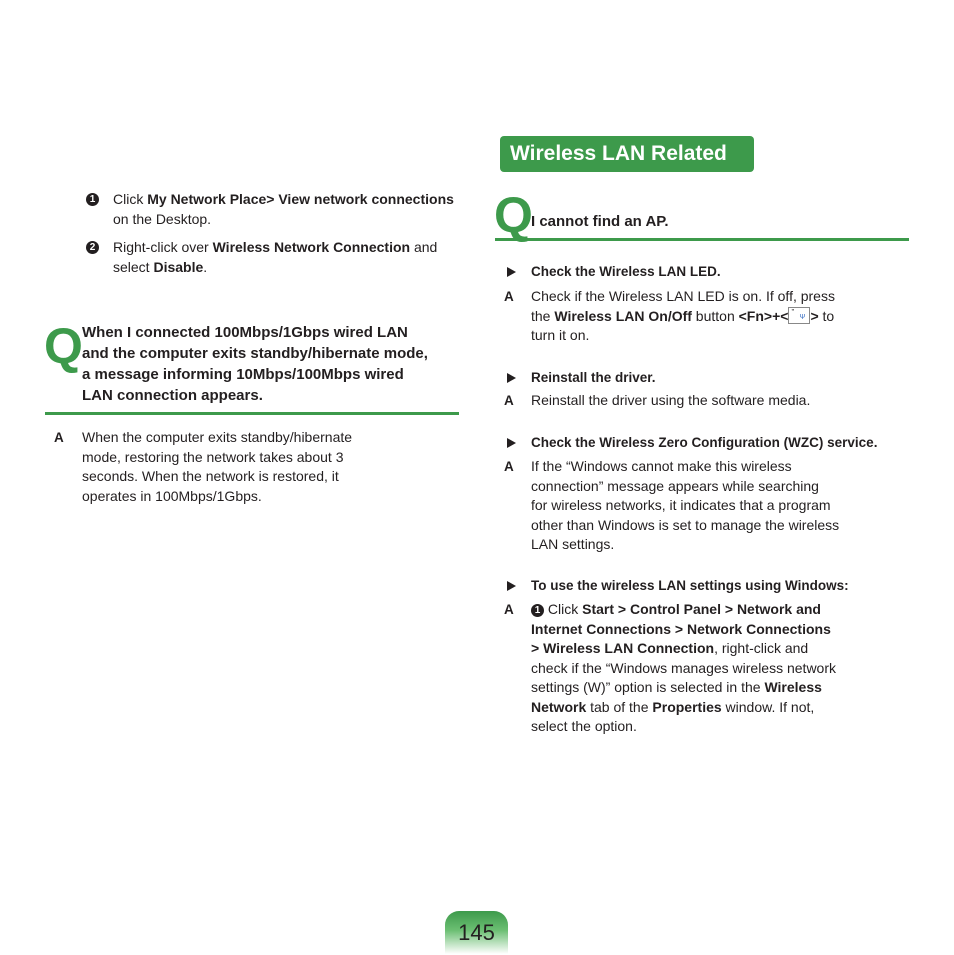 The width and height of the screenshot is (954, 955). I want to click on answer-line: select the option., so click(721, 727).